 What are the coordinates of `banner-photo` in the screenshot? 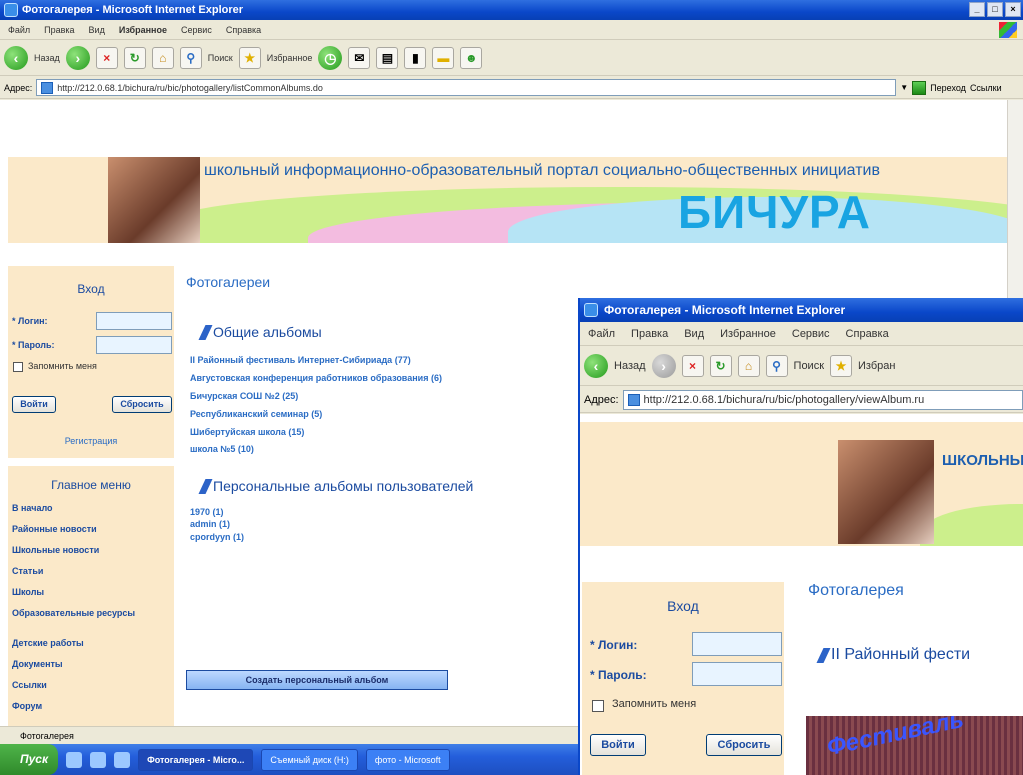 It's located at (886, 492).